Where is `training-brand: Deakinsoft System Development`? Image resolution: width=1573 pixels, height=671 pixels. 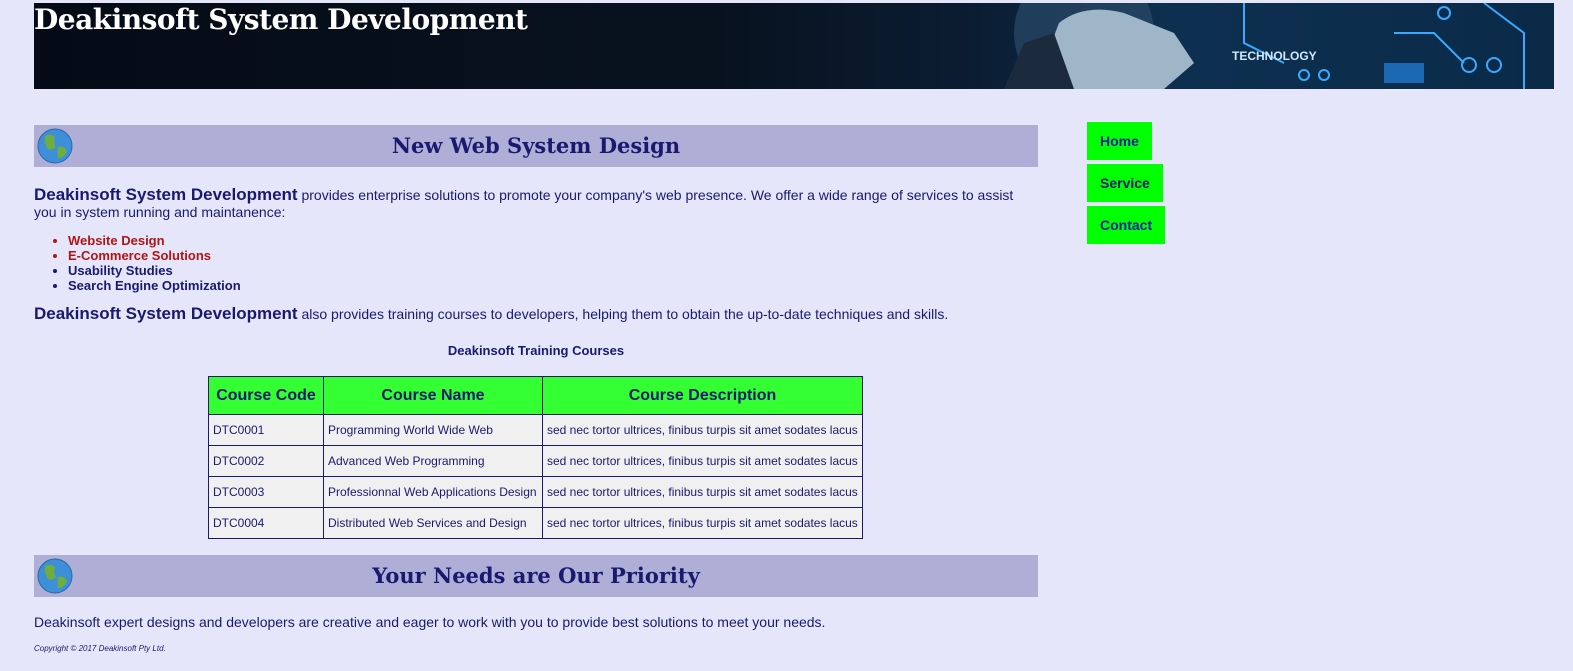 training-brand: Deakinsoft System Development is located at coordinates (166, 313).